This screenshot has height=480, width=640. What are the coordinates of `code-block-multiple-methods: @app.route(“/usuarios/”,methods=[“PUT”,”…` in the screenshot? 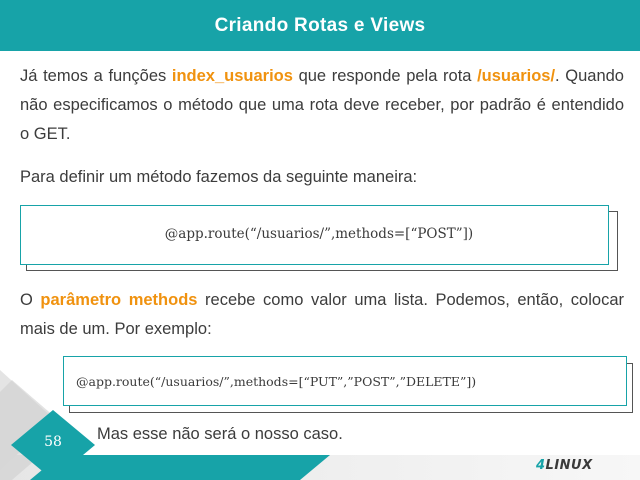 It's located at (348, 385).